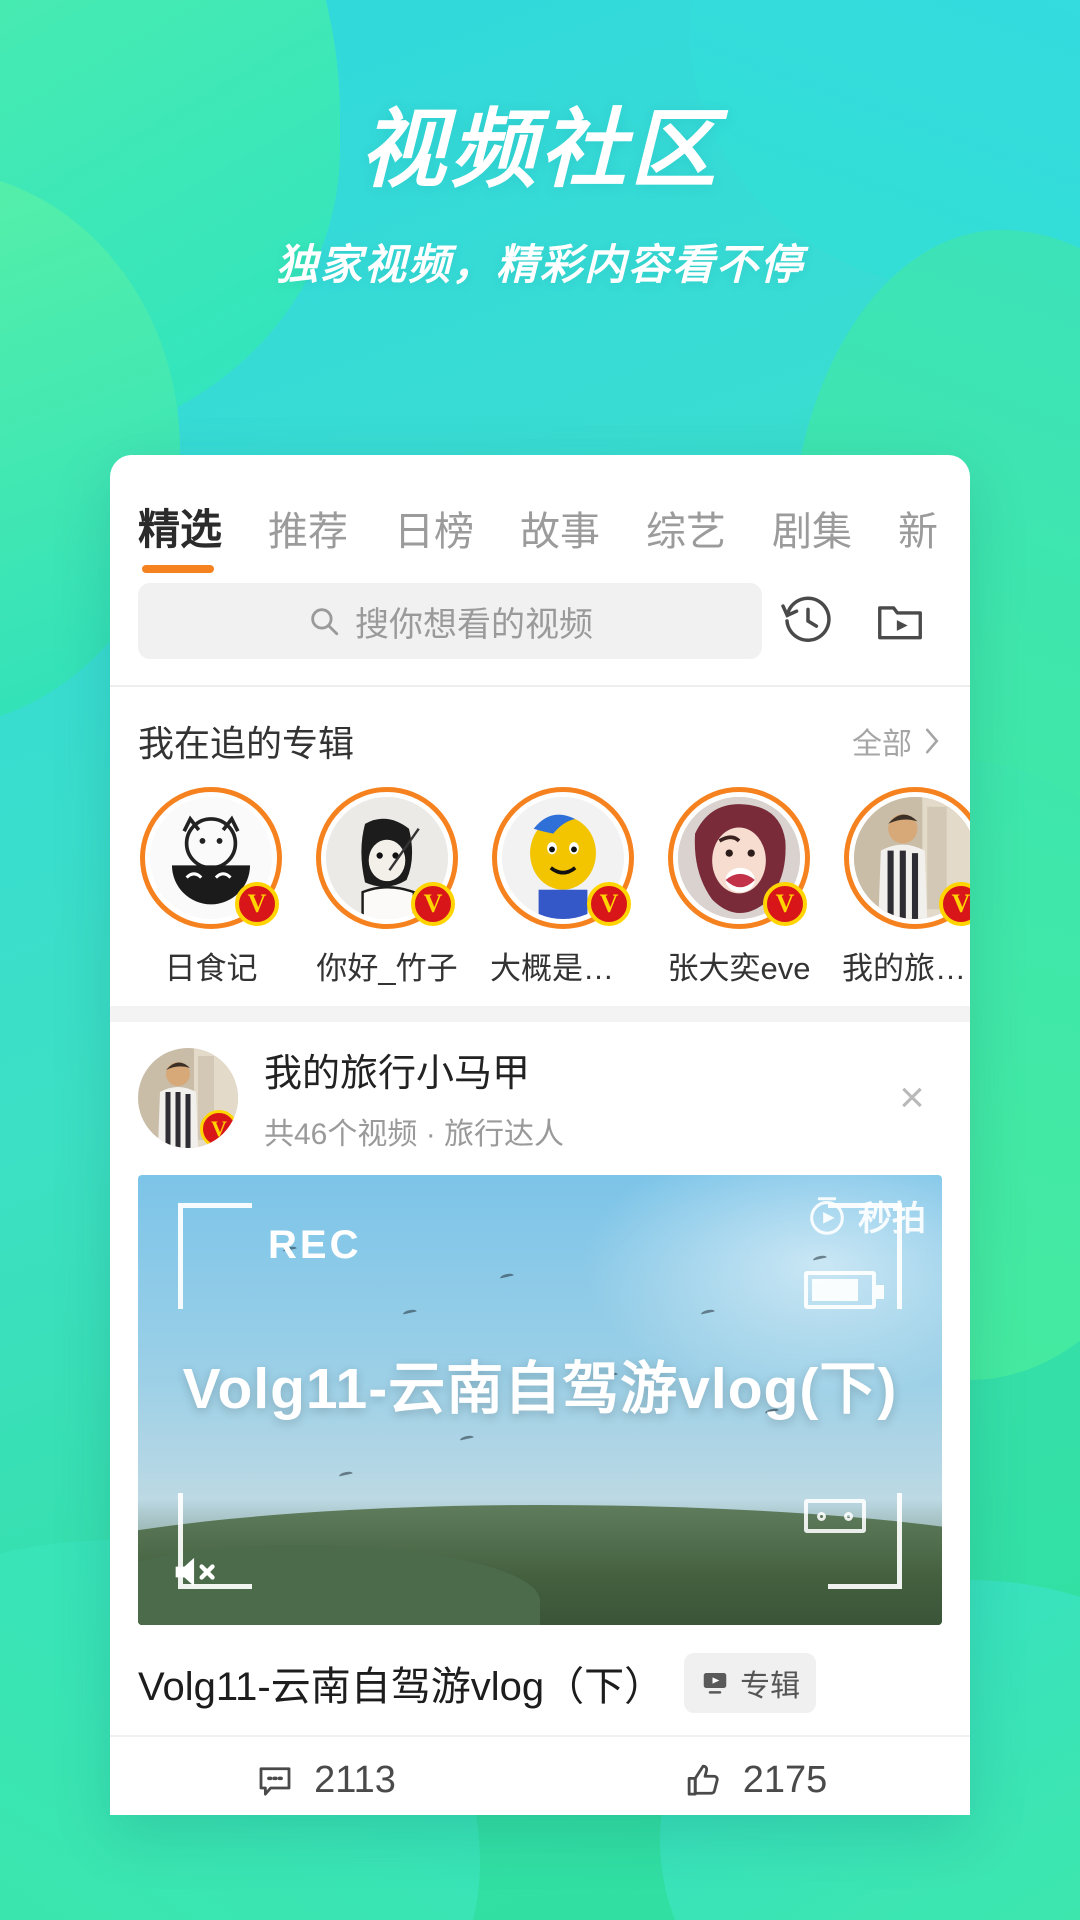 This screenshot has height=1920, width=1080. What do you see at coordinates (827, 1216) in the screenshot?
I see `miaopai-logo-icon` at bounding box center [827, 1216].